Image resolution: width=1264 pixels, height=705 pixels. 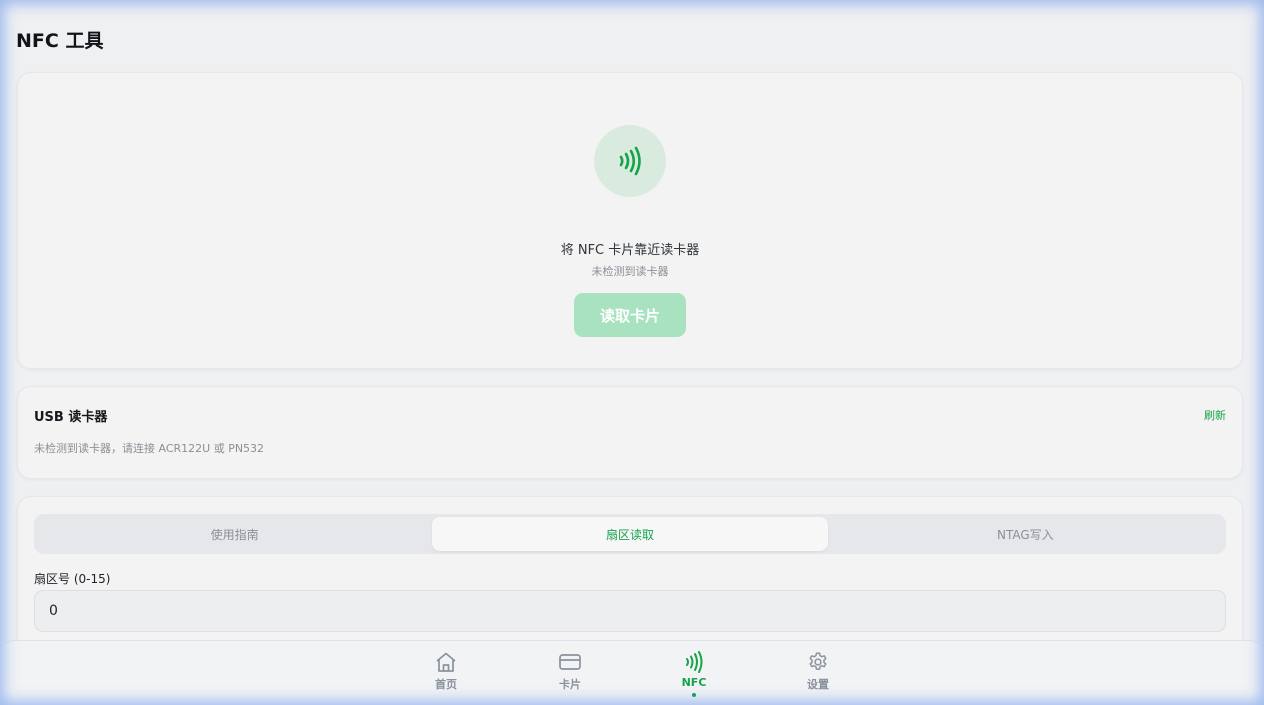 I want to click on nfc-icon-circle, so click(x=630, y=161).